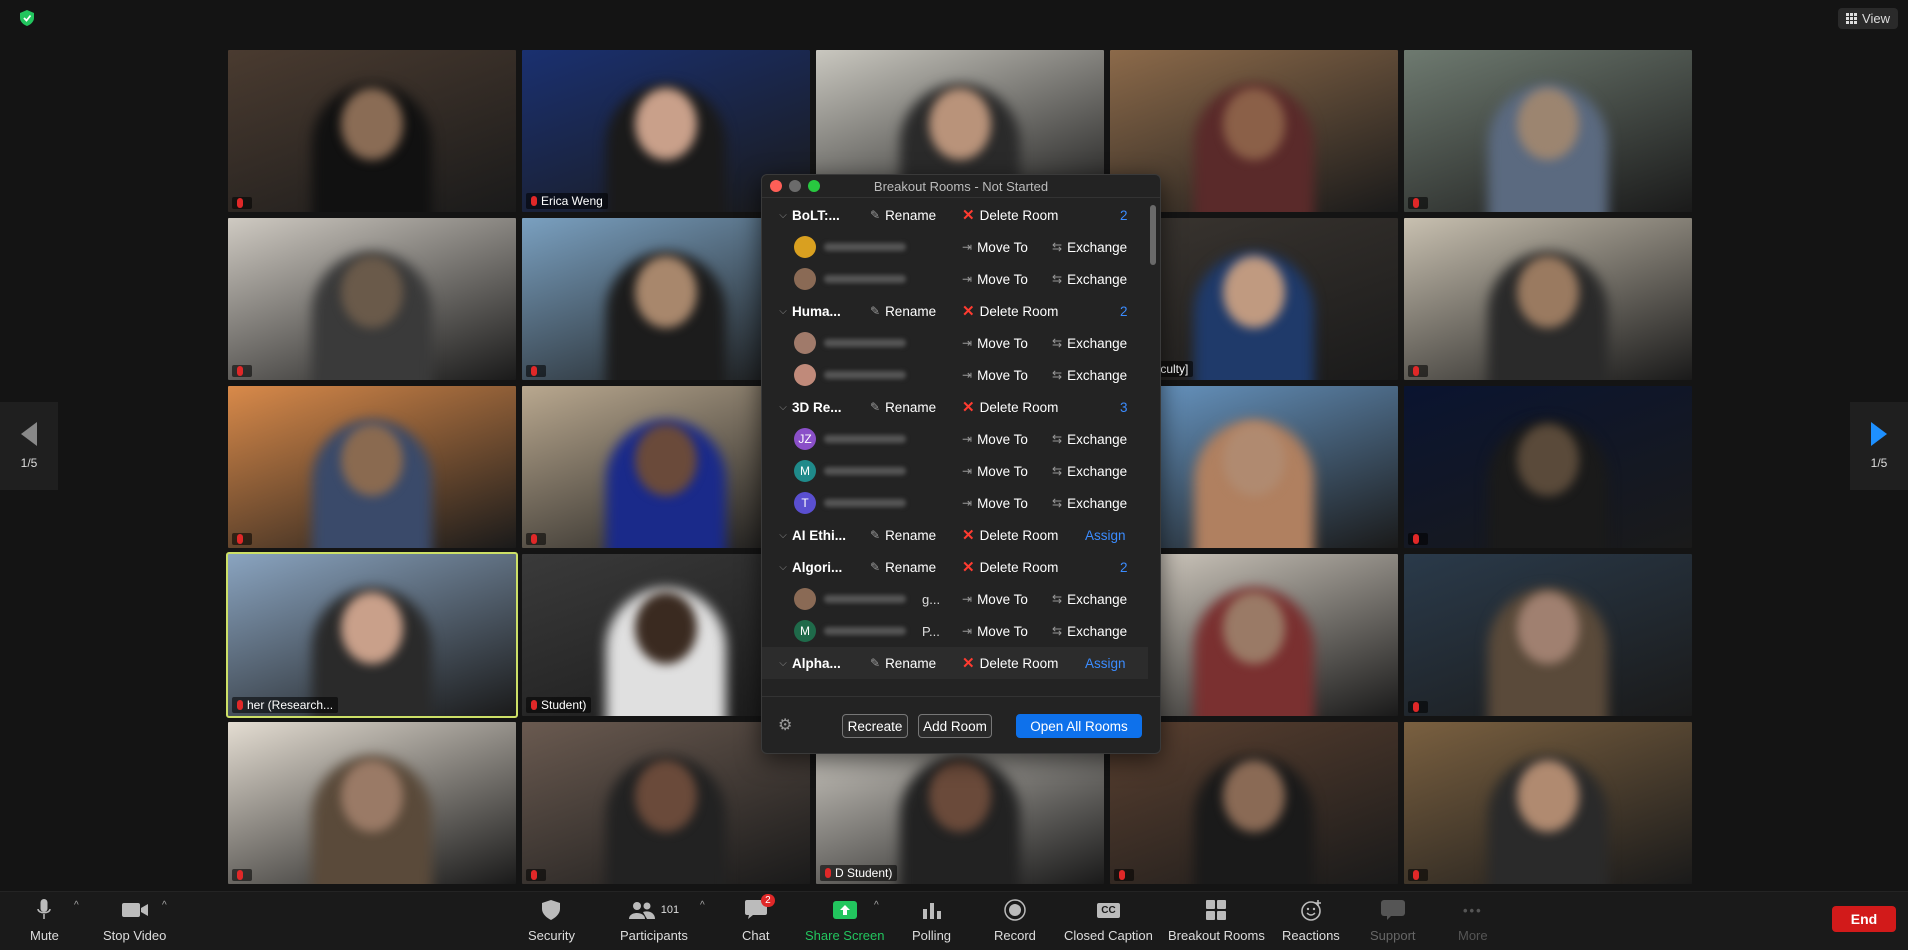 Image resolution: width=1908 pixels, height=950 pixels. Describe the element at coordinates (1079, 726) in the screenshot. I see `open-all-rooms-button: Open All Rooms` at that location.